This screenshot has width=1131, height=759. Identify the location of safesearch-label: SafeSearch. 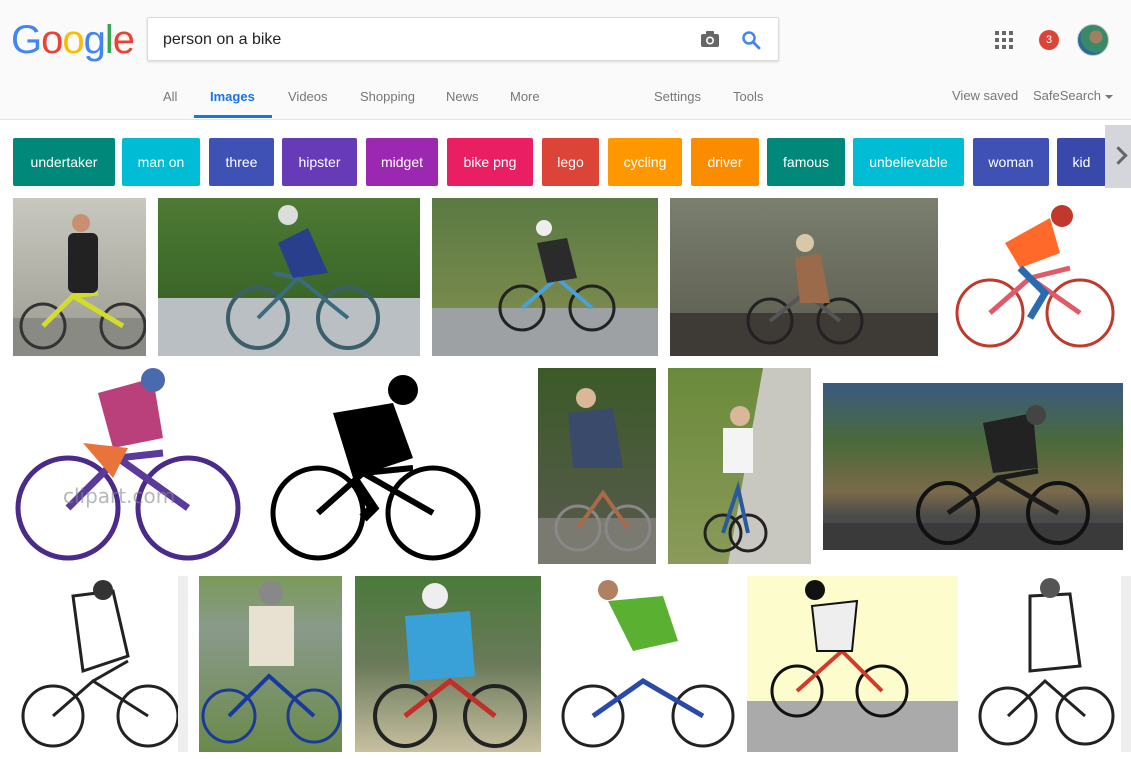
(1067, 95).